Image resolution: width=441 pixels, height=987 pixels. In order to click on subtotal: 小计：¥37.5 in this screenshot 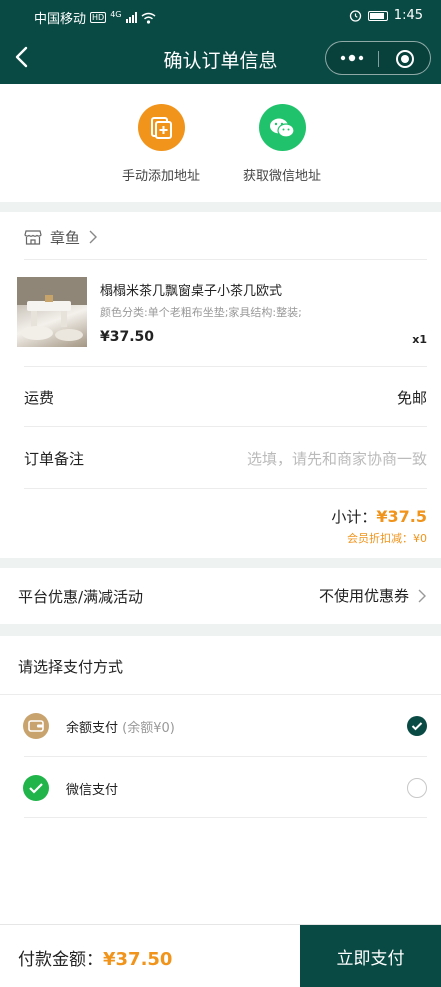, I will do `click(379, 516)`.